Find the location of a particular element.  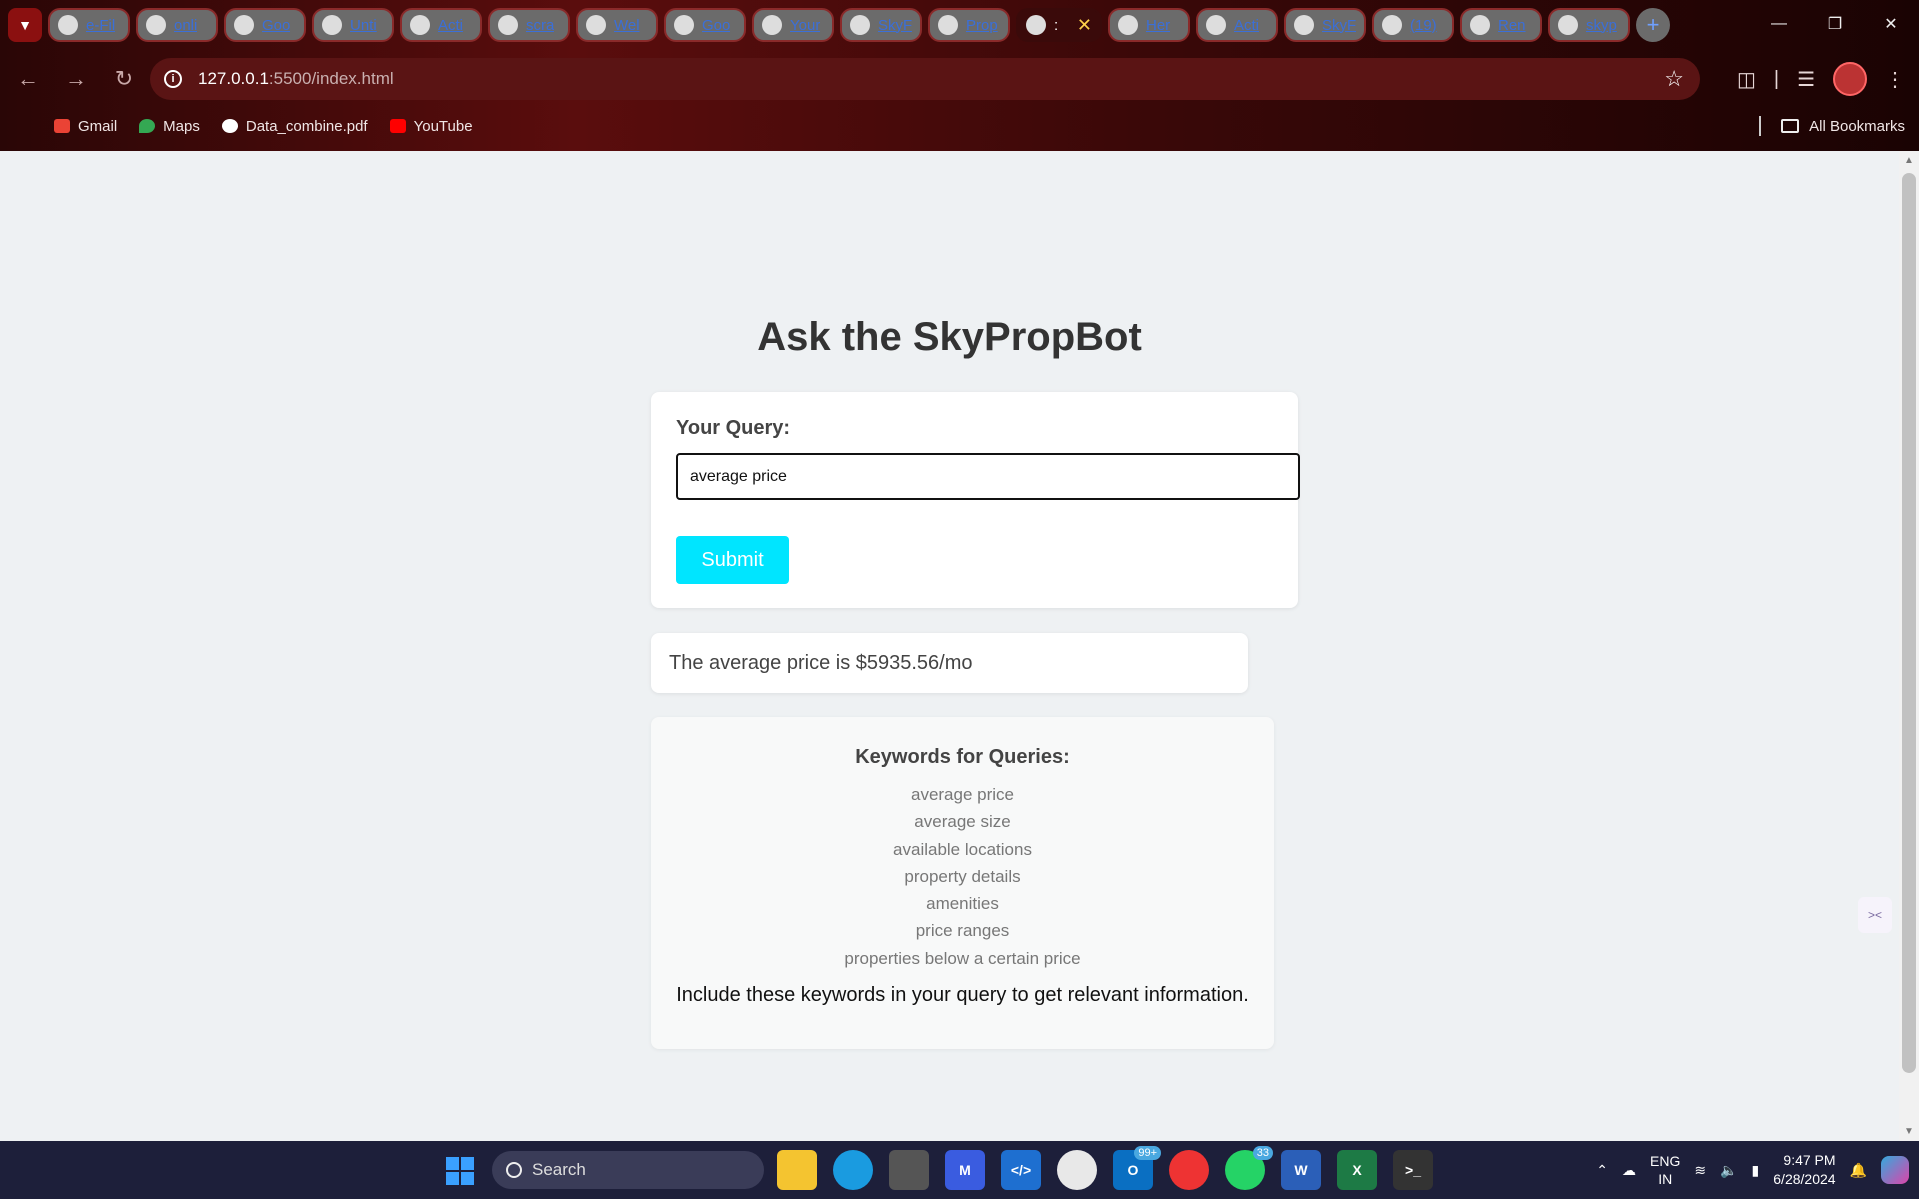

edge-icon is located at coordinates (853, 1170).